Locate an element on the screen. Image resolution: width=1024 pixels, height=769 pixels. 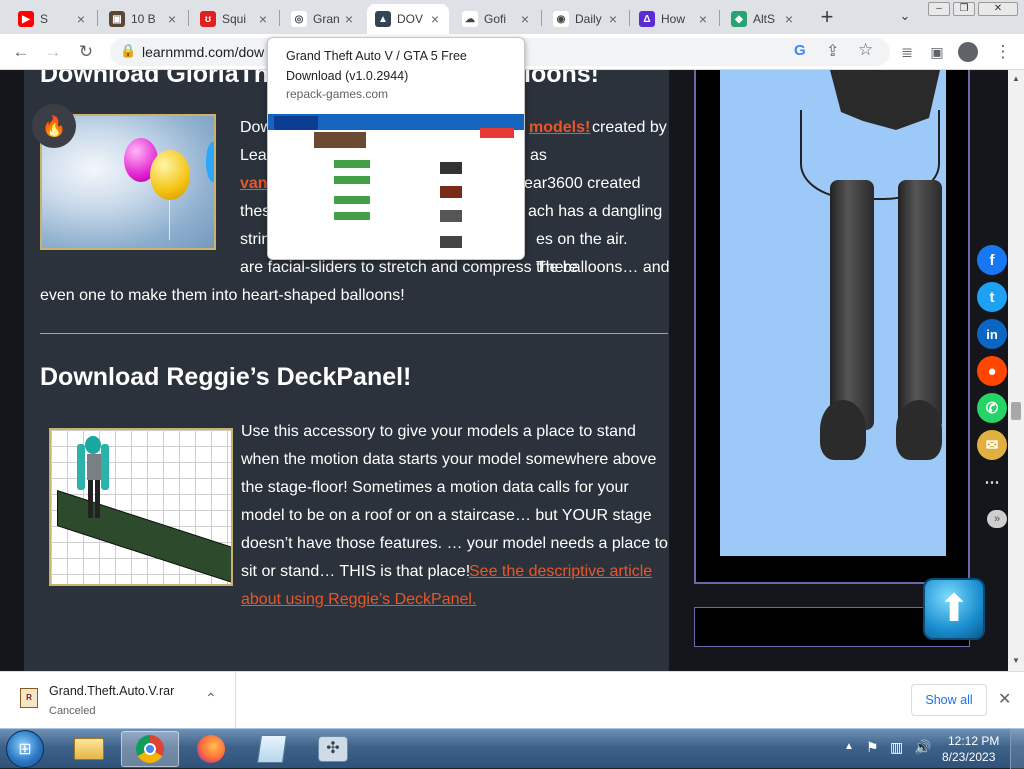
show-desktop-button is located at coordinates (1017, 749).